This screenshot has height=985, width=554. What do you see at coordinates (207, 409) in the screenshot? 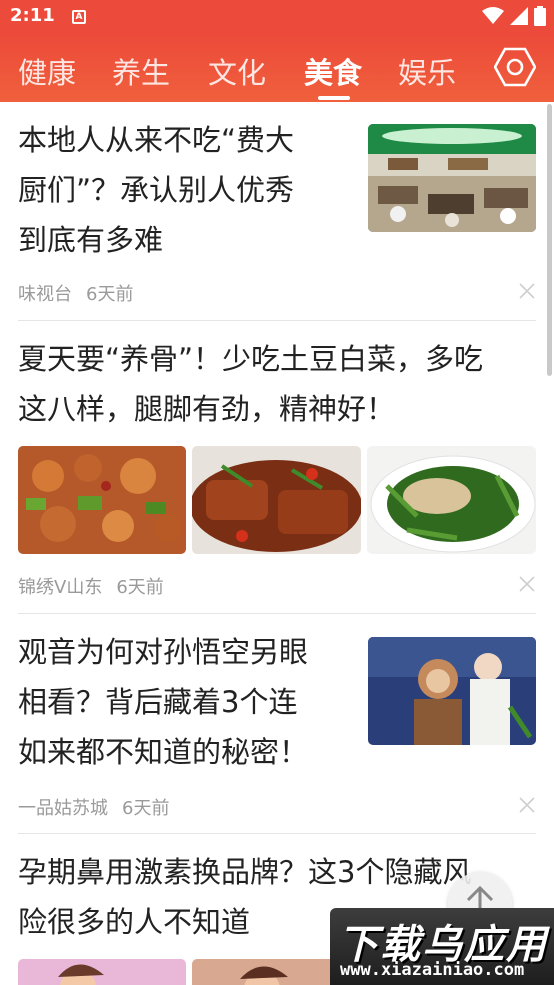
I see `title-line: 这八样，腿脚有劲，精神好！` at bounding box center [207, 409].